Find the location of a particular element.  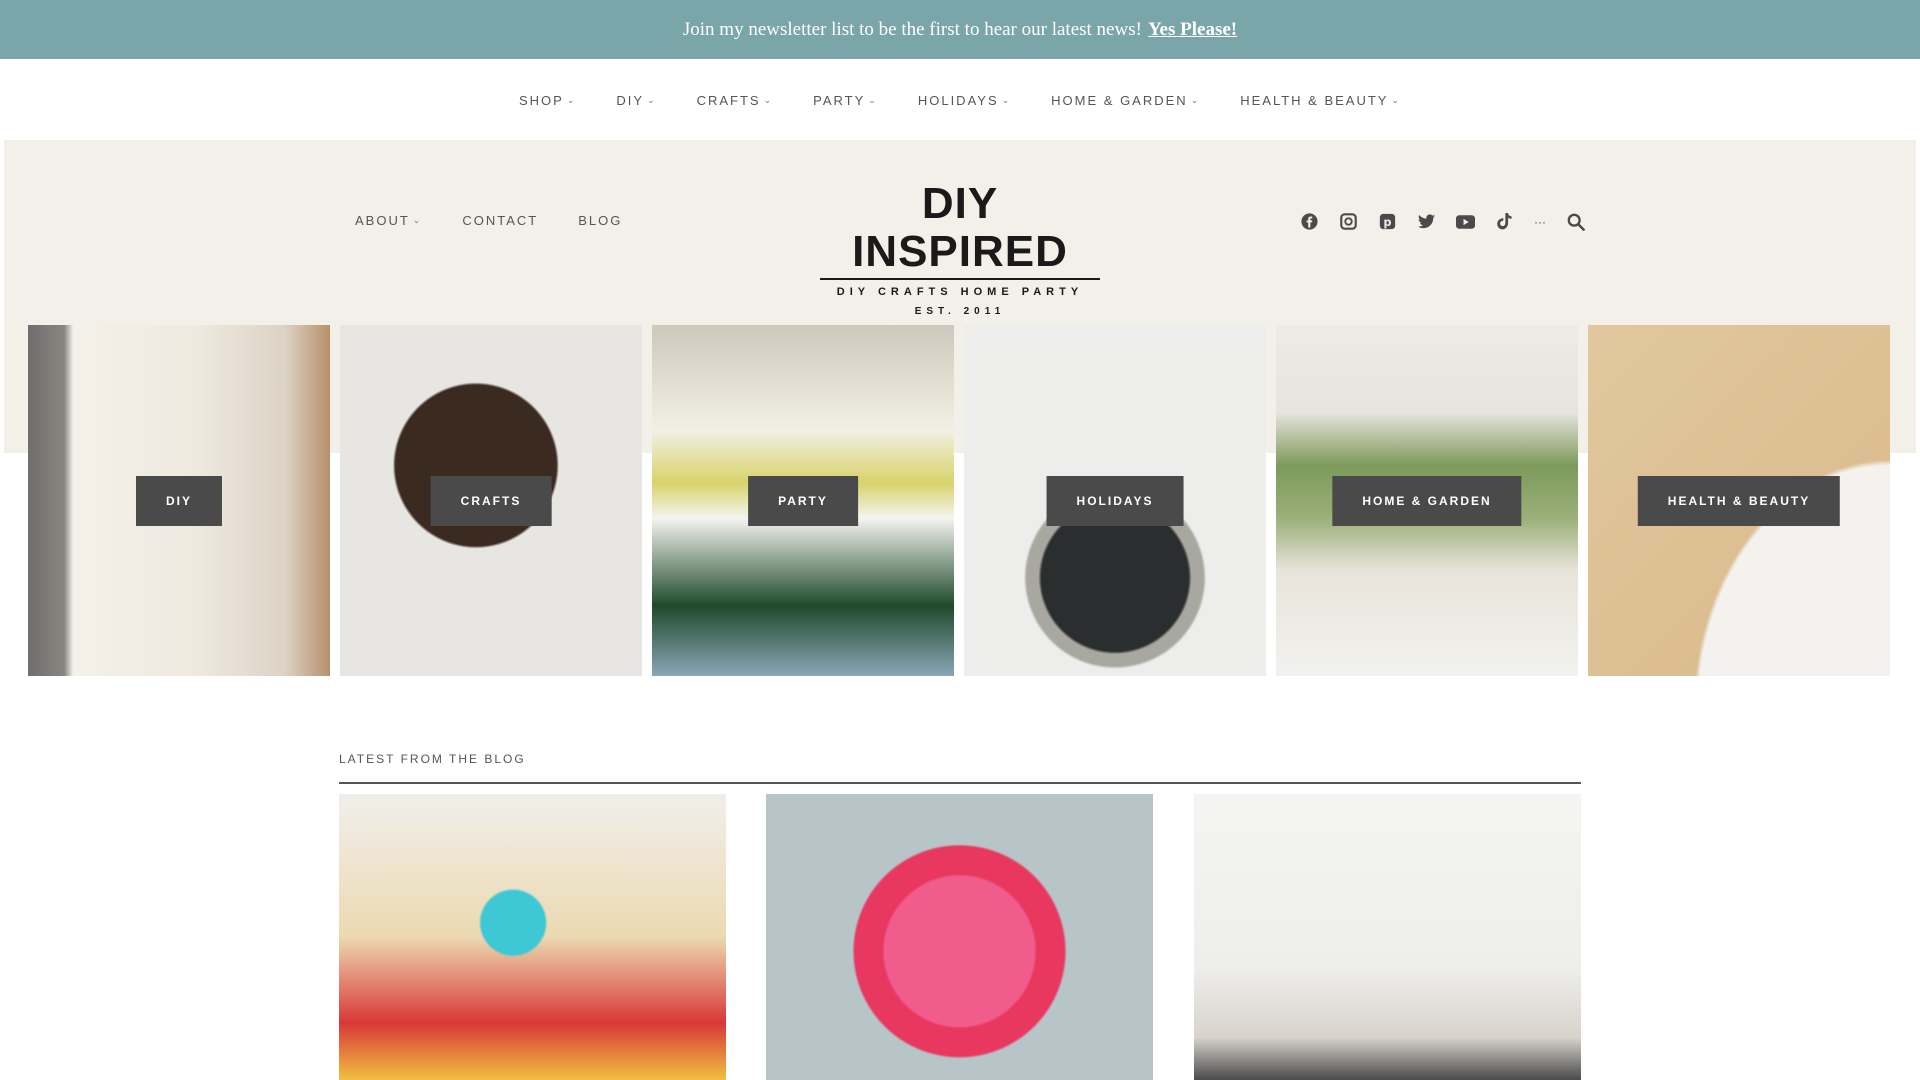

category-label: HEALTH & BEAUTY is located at coordinates (1739, 500).